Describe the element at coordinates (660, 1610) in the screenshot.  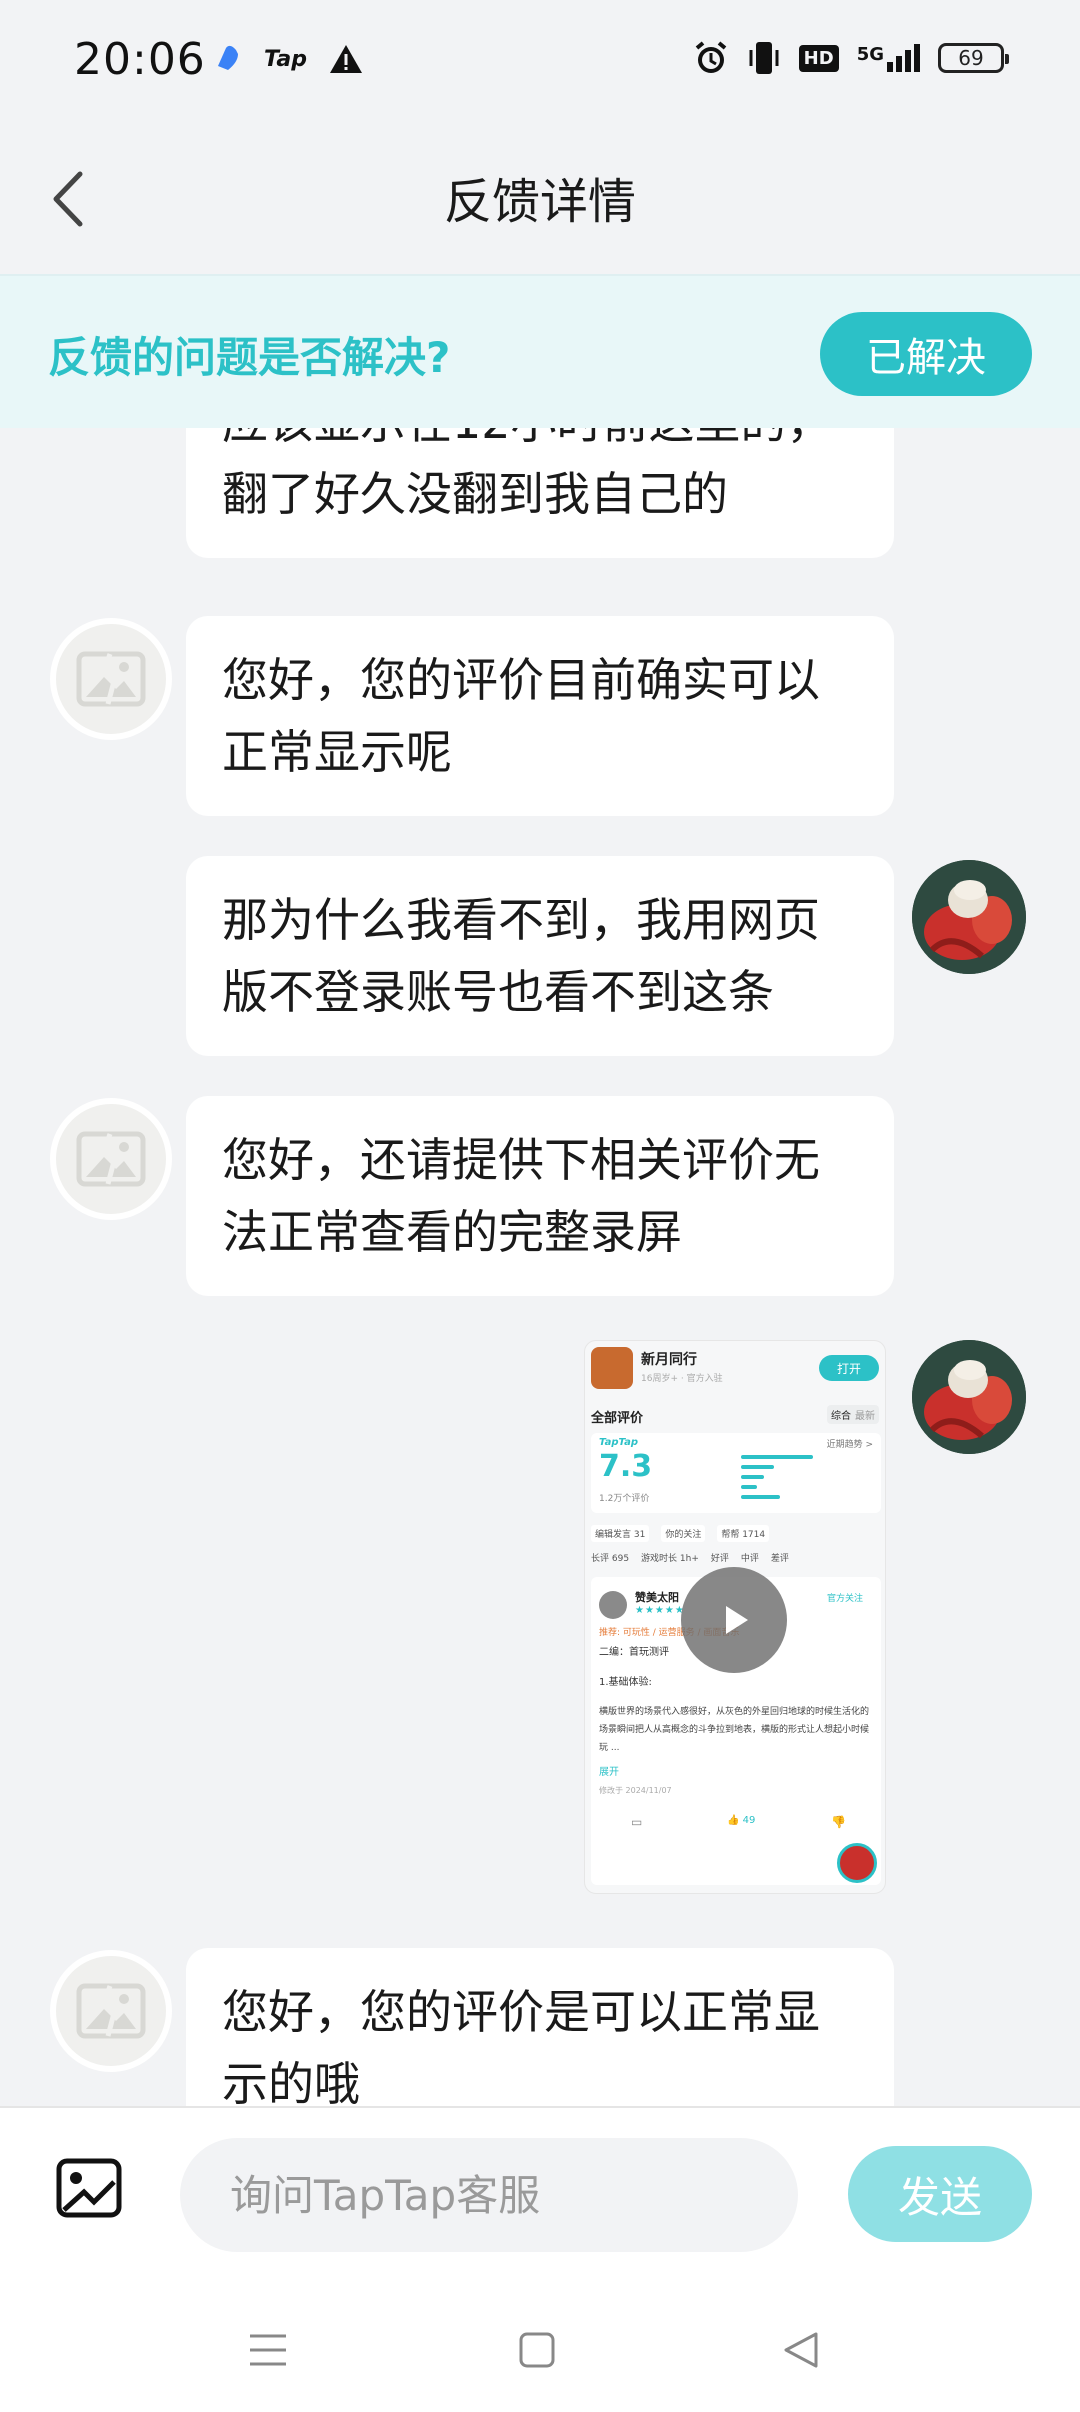
I see `star-rating: ★★★★★` at that location.